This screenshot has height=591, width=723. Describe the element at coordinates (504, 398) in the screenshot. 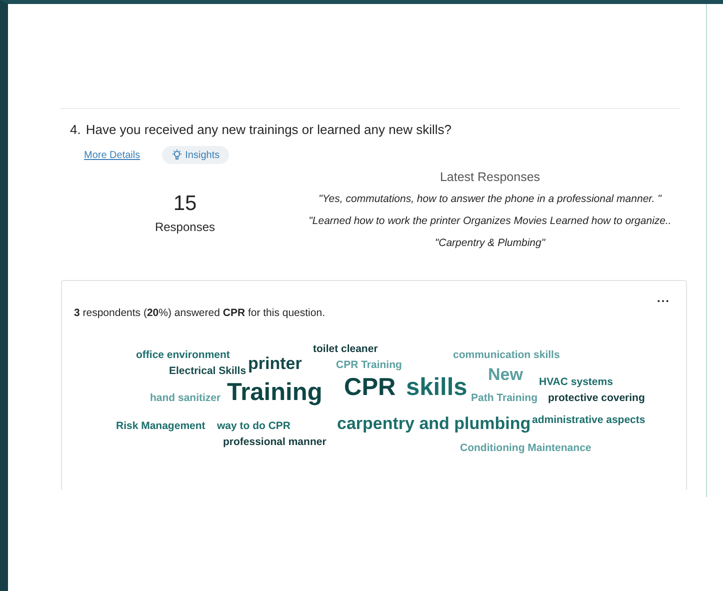

I see `cloud-word: Path Training` at that location.